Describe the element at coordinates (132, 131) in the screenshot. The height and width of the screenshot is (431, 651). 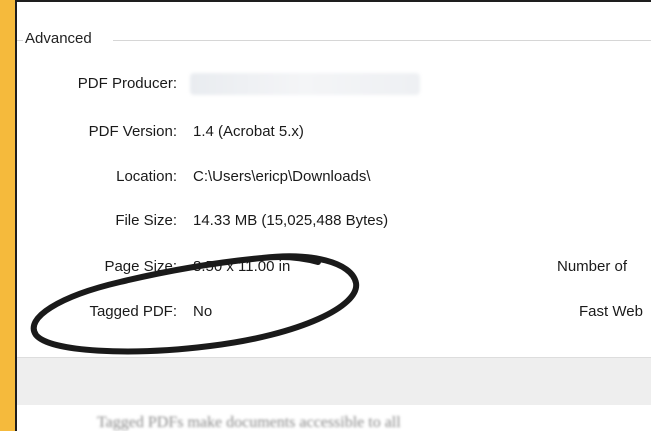
I see `pdf-version-label: PDF Version:` at that location.